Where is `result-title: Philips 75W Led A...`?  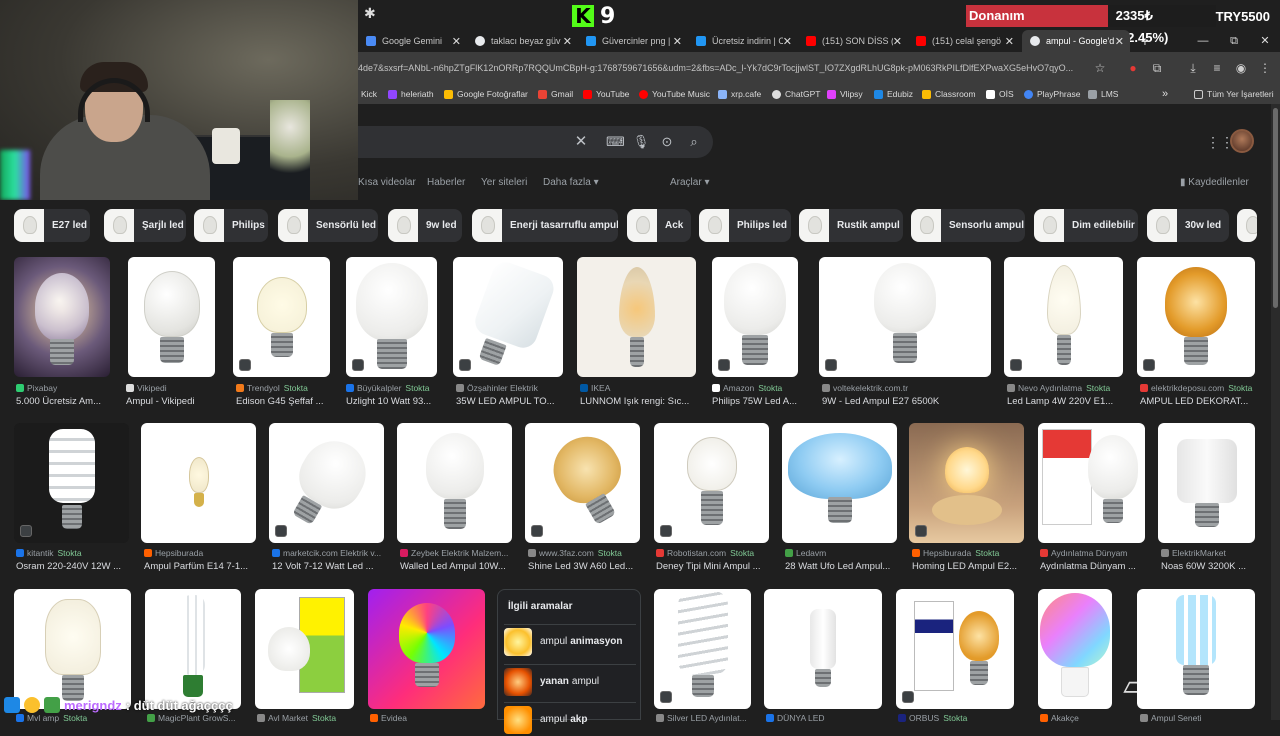 result-title: Philips 75W Led A... is located at coordinates (762, 401).